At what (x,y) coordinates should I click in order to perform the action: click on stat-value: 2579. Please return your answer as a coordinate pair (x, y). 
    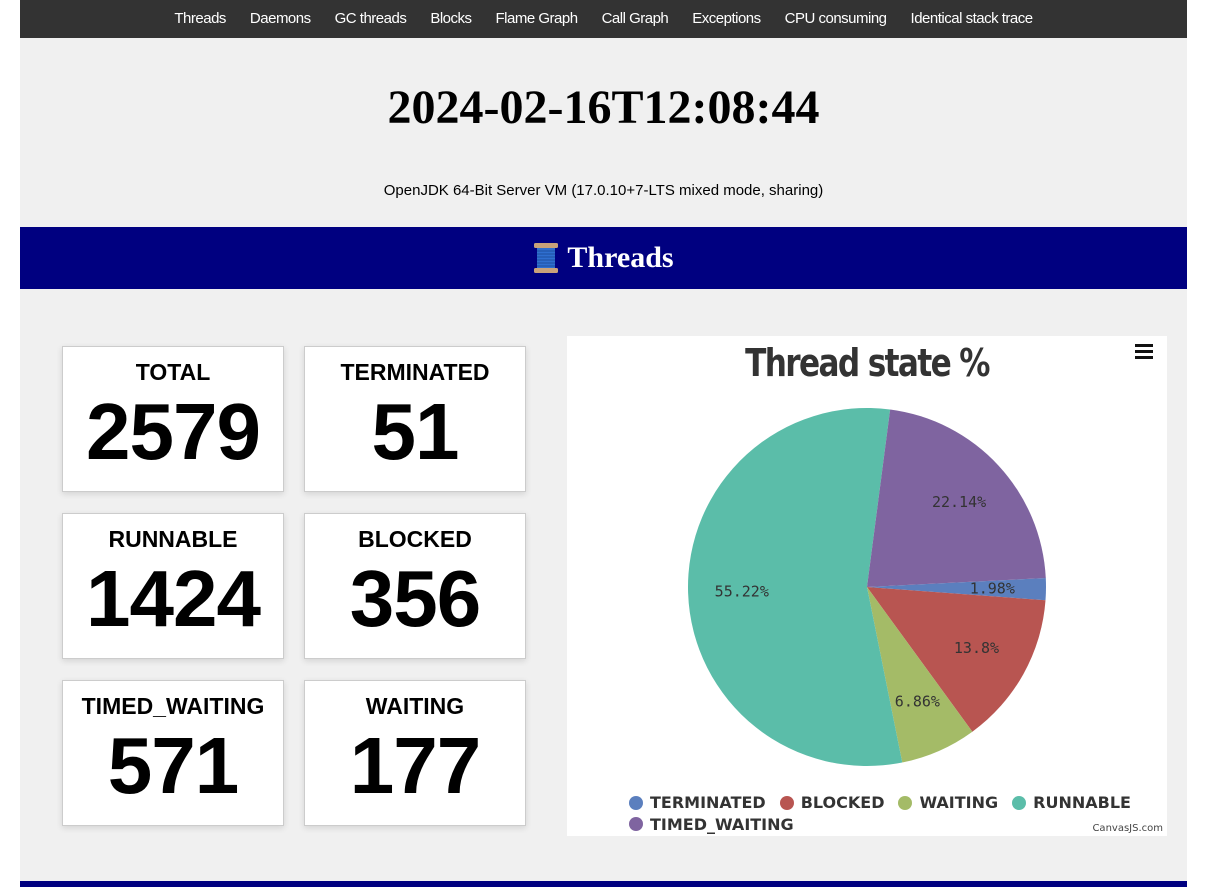
    Looking at the image, I should click on (173, 431).